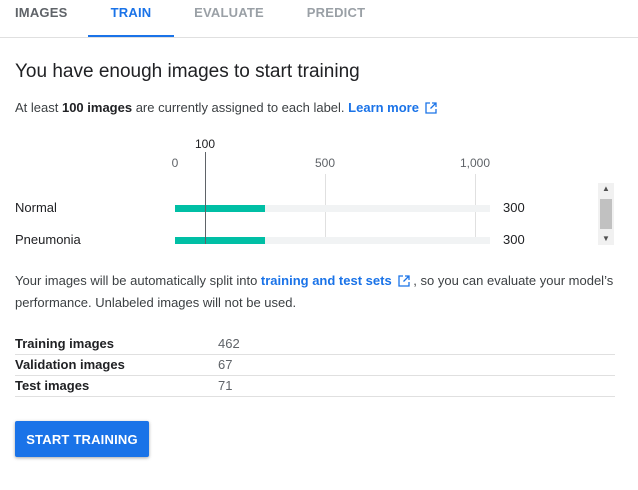 Image resolution: width=638 pixels, height=490 pixels. Describe the element at coordinates (70, 364) in the screenshot. I see `stat-label: Validation images` at that location.